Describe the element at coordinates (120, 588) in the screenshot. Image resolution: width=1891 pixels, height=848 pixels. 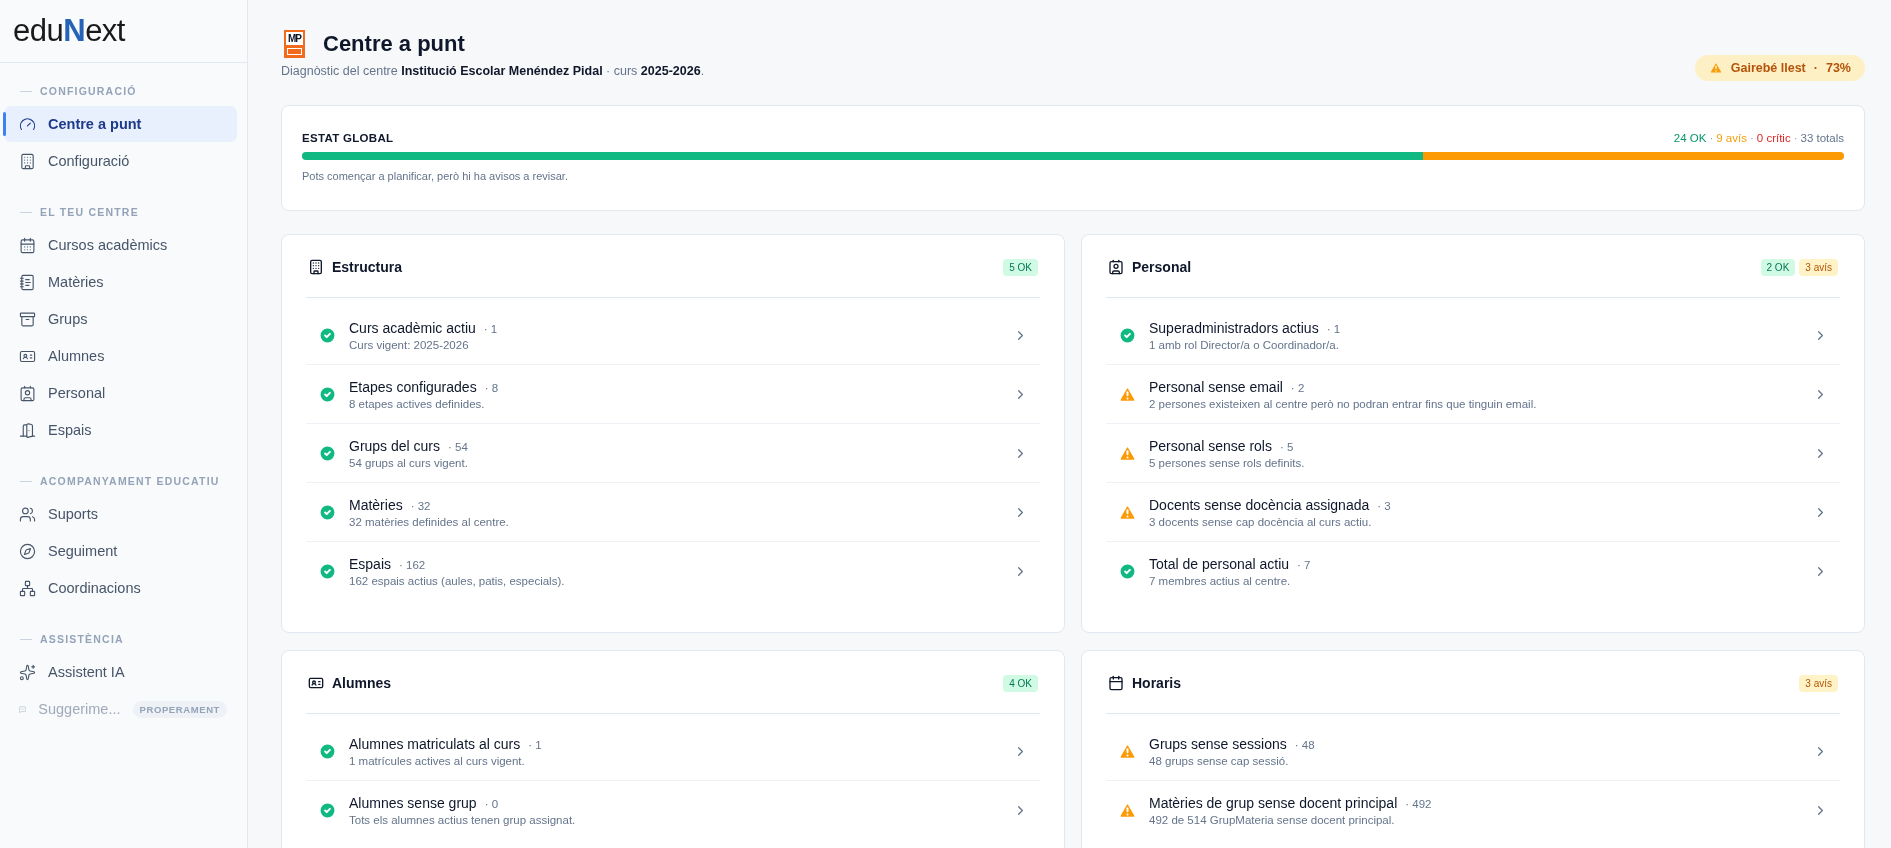
I see `nav-item: Coordinacions` at that location.